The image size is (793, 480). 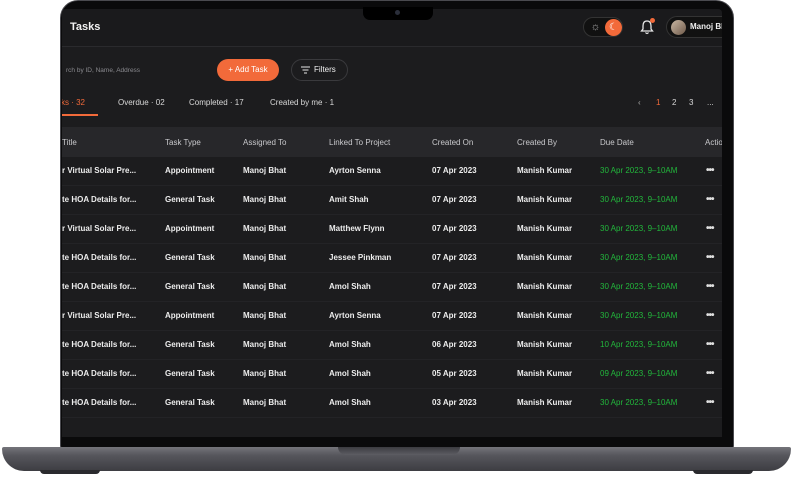 I want to click on base-notch, so click(x=399, y=451).